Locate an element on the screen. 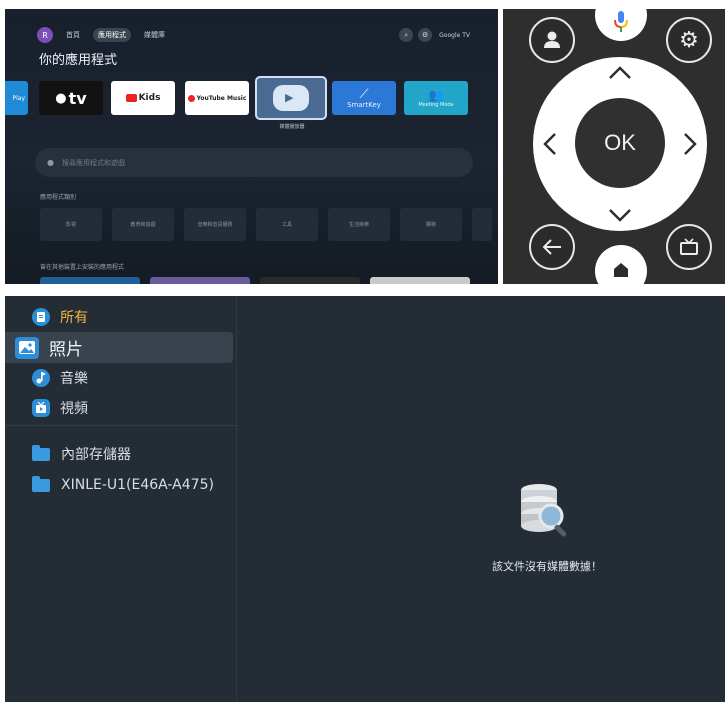 The height and width of the screenshot is (702, 725). music-icon is located at coordinates (41, 378).